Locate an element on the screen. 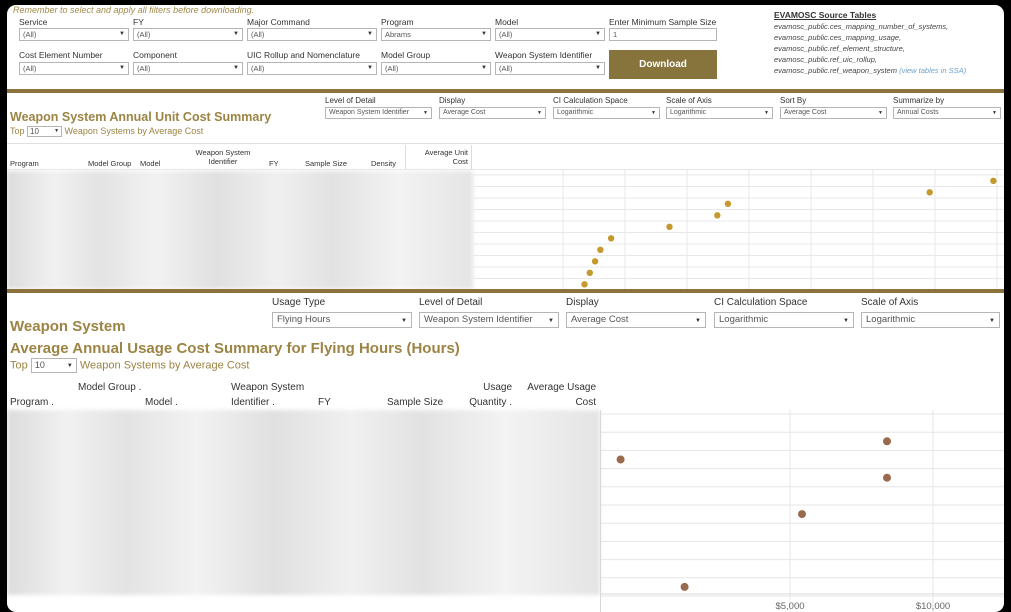  top-prefix: Top is located at coordinates (17, 131).